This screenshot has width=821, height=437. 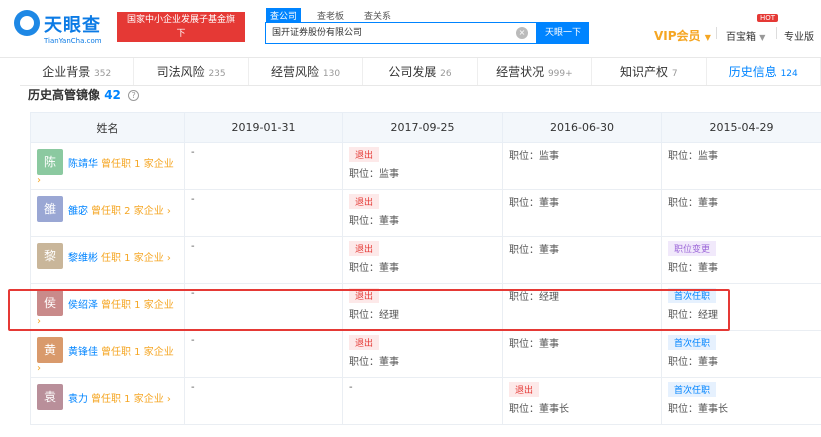 What do you see at coordinates (50, 256) in the screenshot?
I see `avatar: 黎` at bounding box center [50, 256].